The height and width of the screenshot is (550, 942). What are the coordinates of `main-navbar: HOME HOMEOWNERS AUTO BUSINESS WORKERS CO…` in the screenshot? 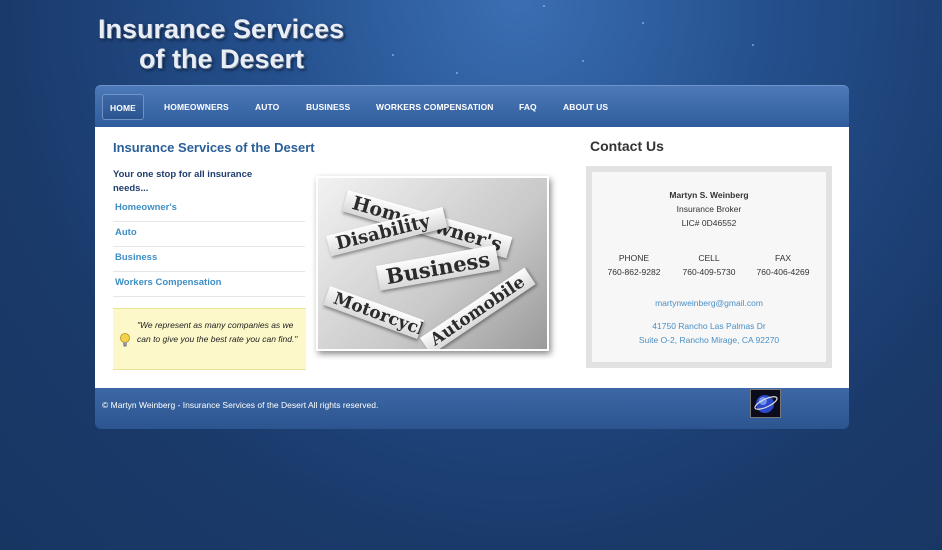 It's located at (472, 106).